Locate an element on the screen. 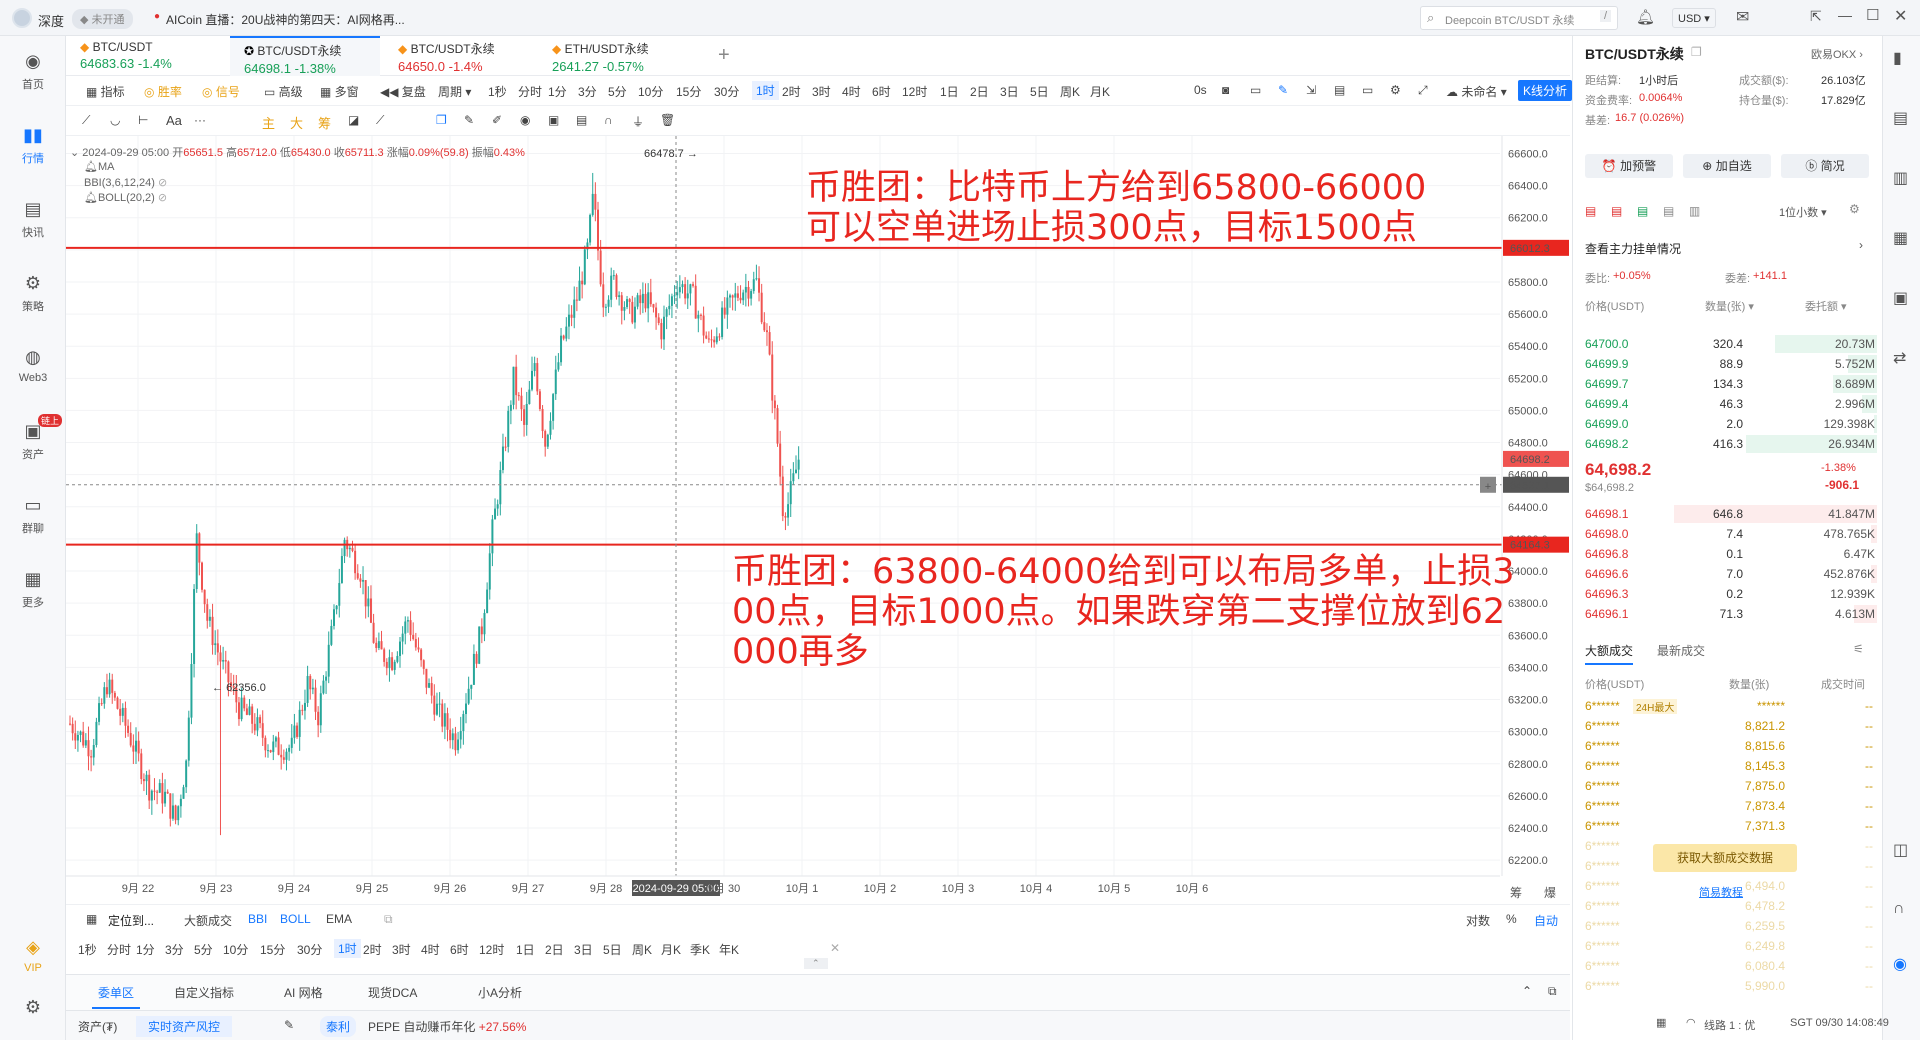 The image size is (1920, 1040). settings-button: ⚙ is located at coordinates (33, 1009).